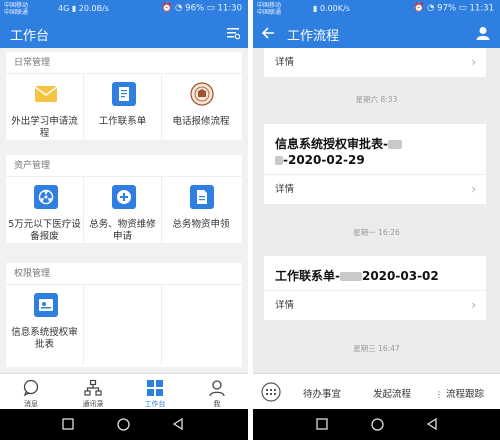 Image resolution: width=500 pixels, height=440 pixels. What do you see at coordinates (201, 224) in the screenshot?
I see `tile-label: 总务物资申领` at bounding box center [201, 224].